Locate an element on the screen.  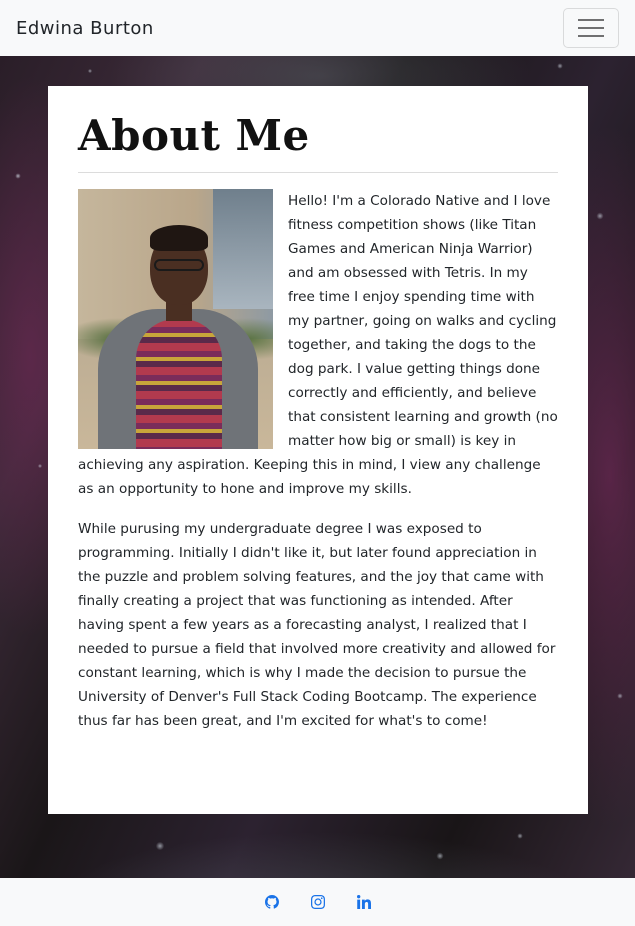
navbar: Edwina Burton is located at coordinates (317, 28).